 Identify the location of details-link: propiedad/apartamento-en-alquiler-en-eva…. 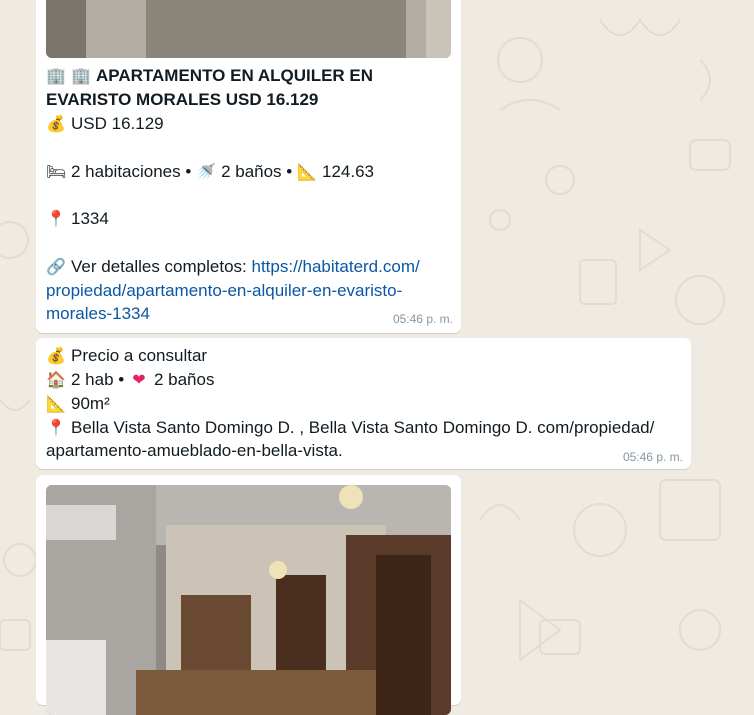
(224, 290).